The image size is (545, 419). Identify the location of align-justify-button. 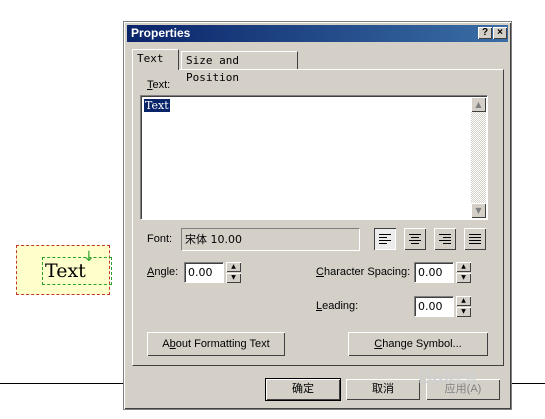
(475, 239).